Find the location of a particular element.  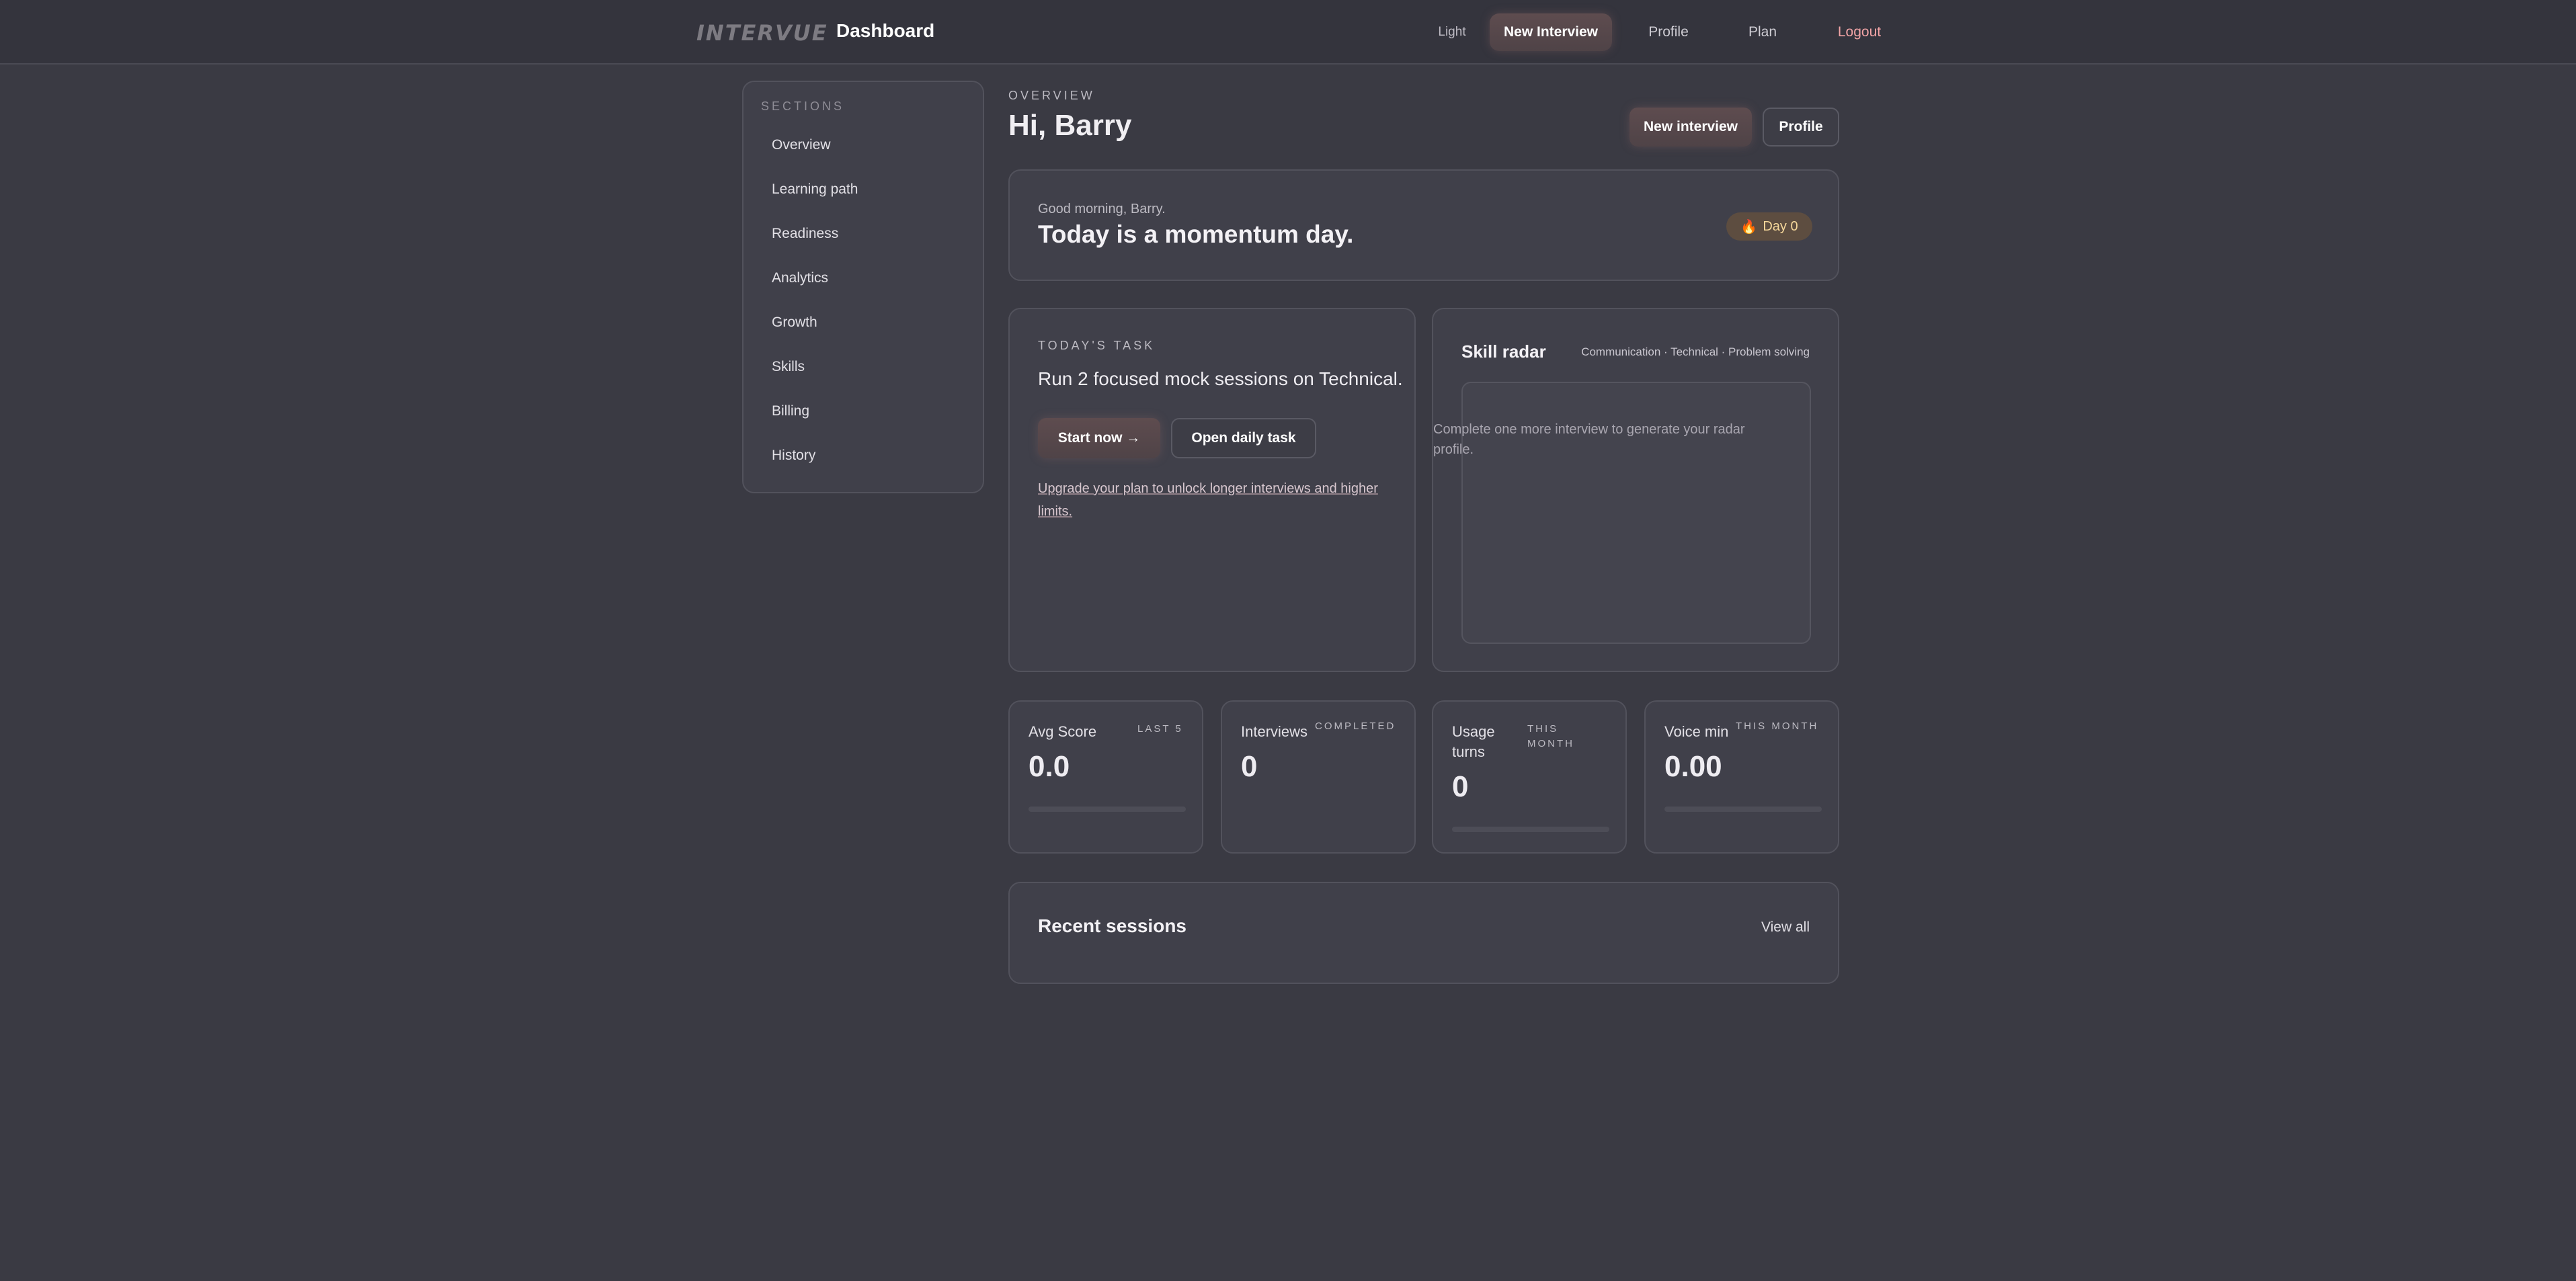

sidebar-item-skills: Skills is located at coordinates (788, 367).